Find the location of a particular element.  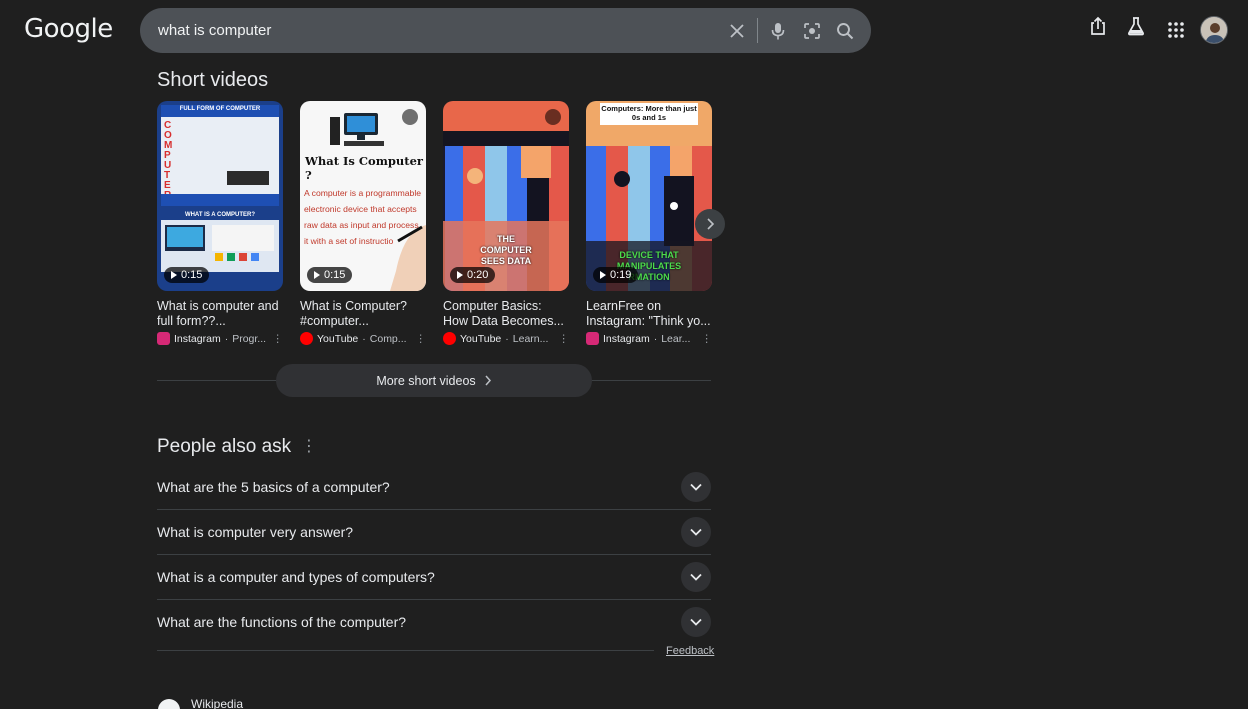

thumb-header-text: Computers: More than just 0s and 1s is located at coordinates (649, 113).